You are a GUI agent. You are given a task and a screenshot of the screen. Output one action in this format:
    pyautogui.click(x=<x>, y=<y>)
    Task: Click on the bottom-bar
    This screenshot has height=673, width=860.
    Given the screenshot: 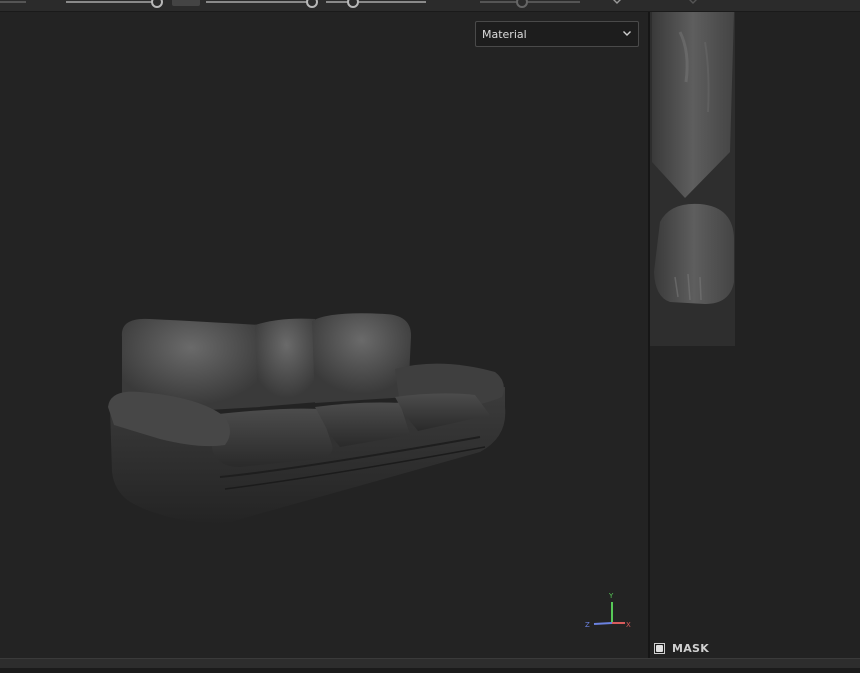 What is the action you would take?
    pyautogui.click(x=430, y=665)
    